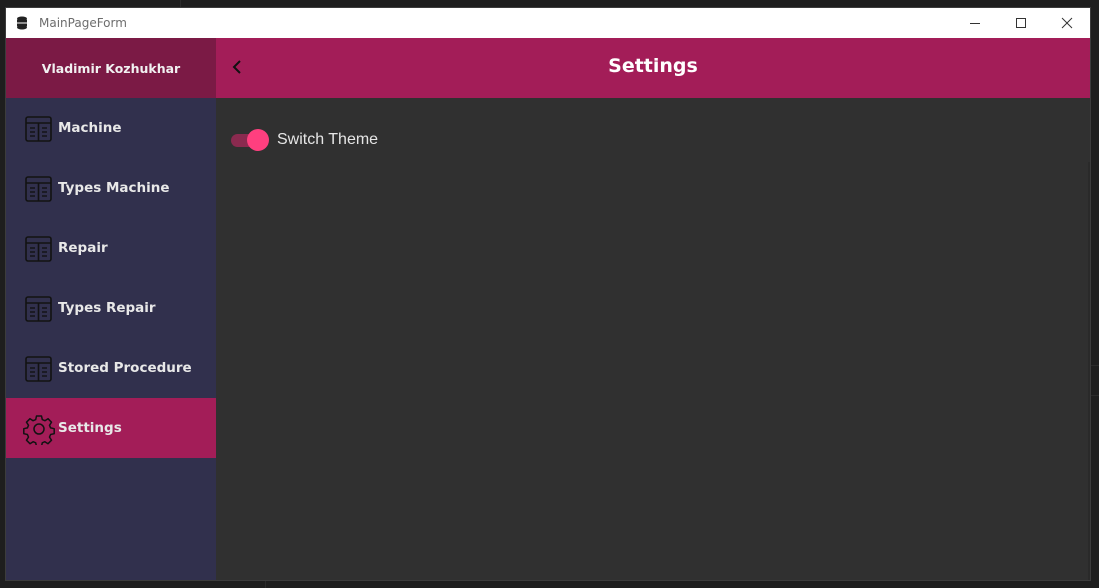  I want to click on sidebar-item-label: Types Machine, so click(114, 188).